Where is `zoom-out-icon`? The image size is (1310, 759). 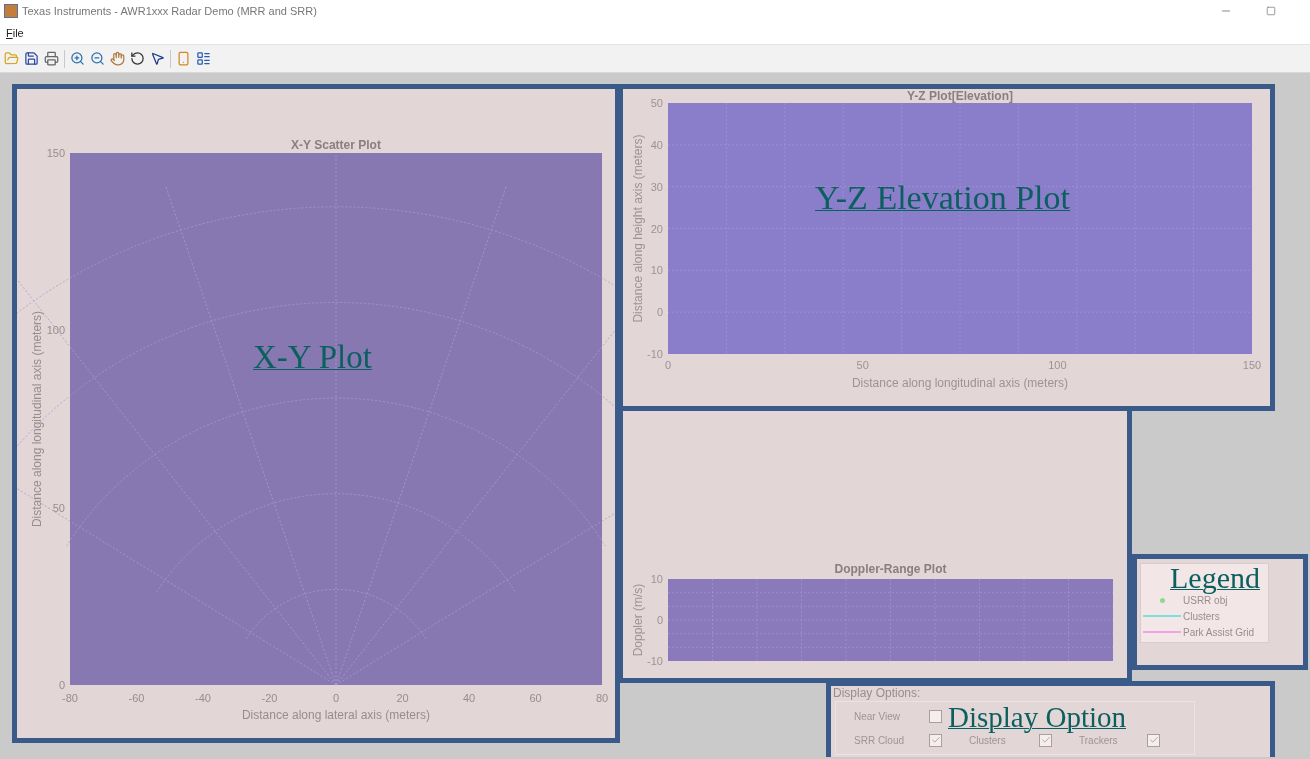 zoom-out-icon is located at coordinates (97, 58).